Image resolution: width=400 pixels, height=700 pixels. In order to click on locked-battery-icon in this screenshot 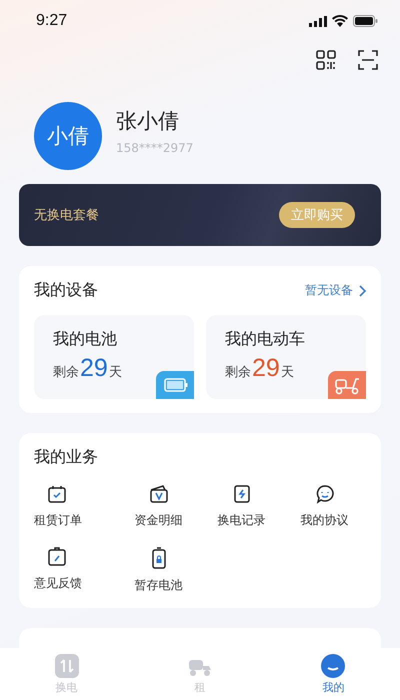, I will do `click(159, 558)`.